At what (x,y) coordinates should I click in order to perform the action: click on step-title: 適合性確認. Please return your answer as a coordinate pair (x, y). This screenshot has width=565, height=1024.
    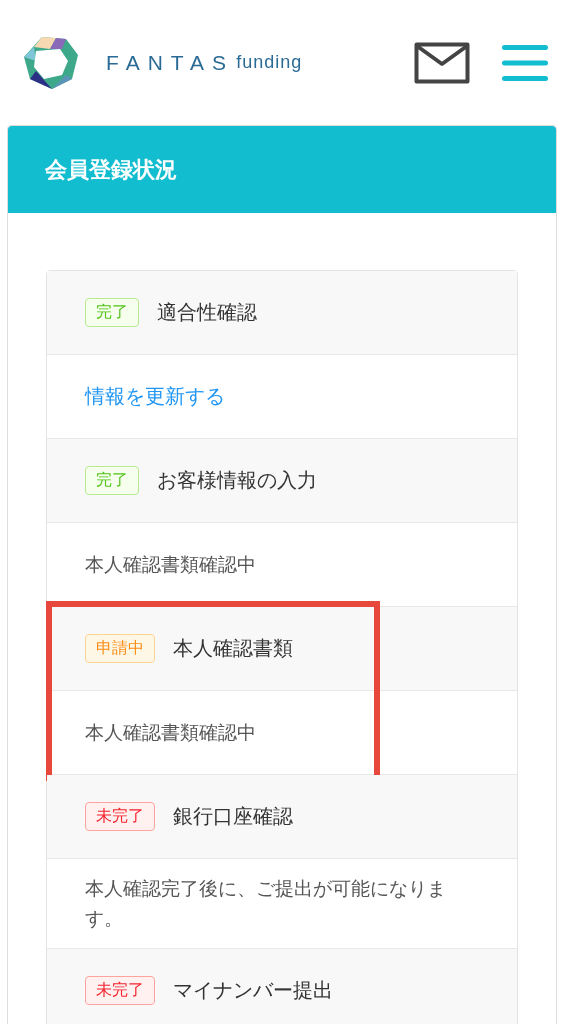
    Looking at the image, I should click on (207, 312).